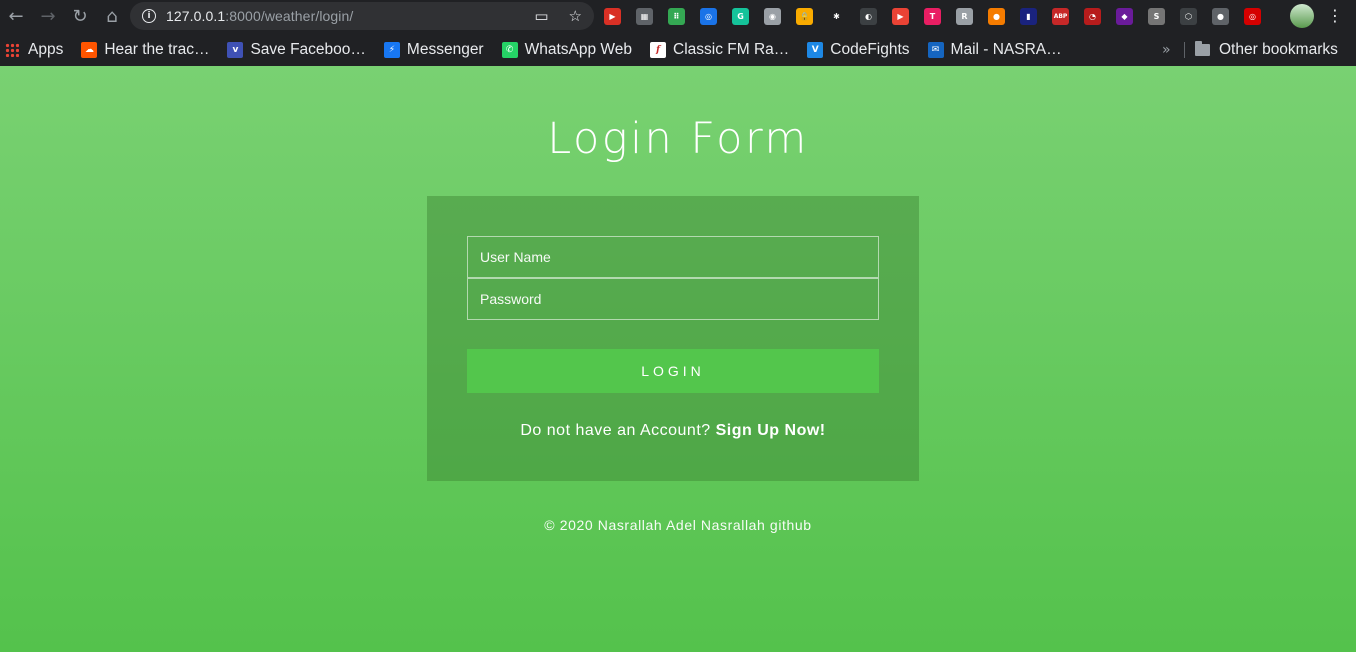 This screenshot has width=1356, height=652. Describe the element at coordinates (771, 430) in the screenshot. I see `signup-link: Sign Up Now!` at that location.